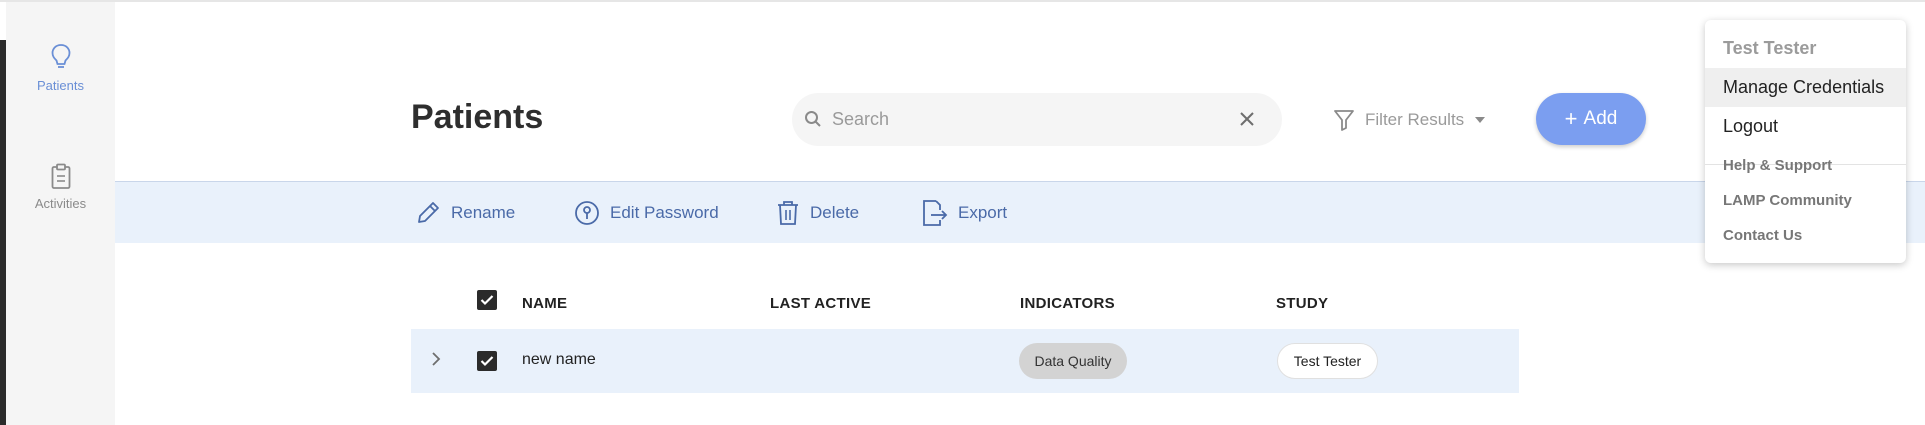 The height and width of the screenshot is (425, 1925). I want to click on edit-password-label: Edit Password, so click(664, 212).